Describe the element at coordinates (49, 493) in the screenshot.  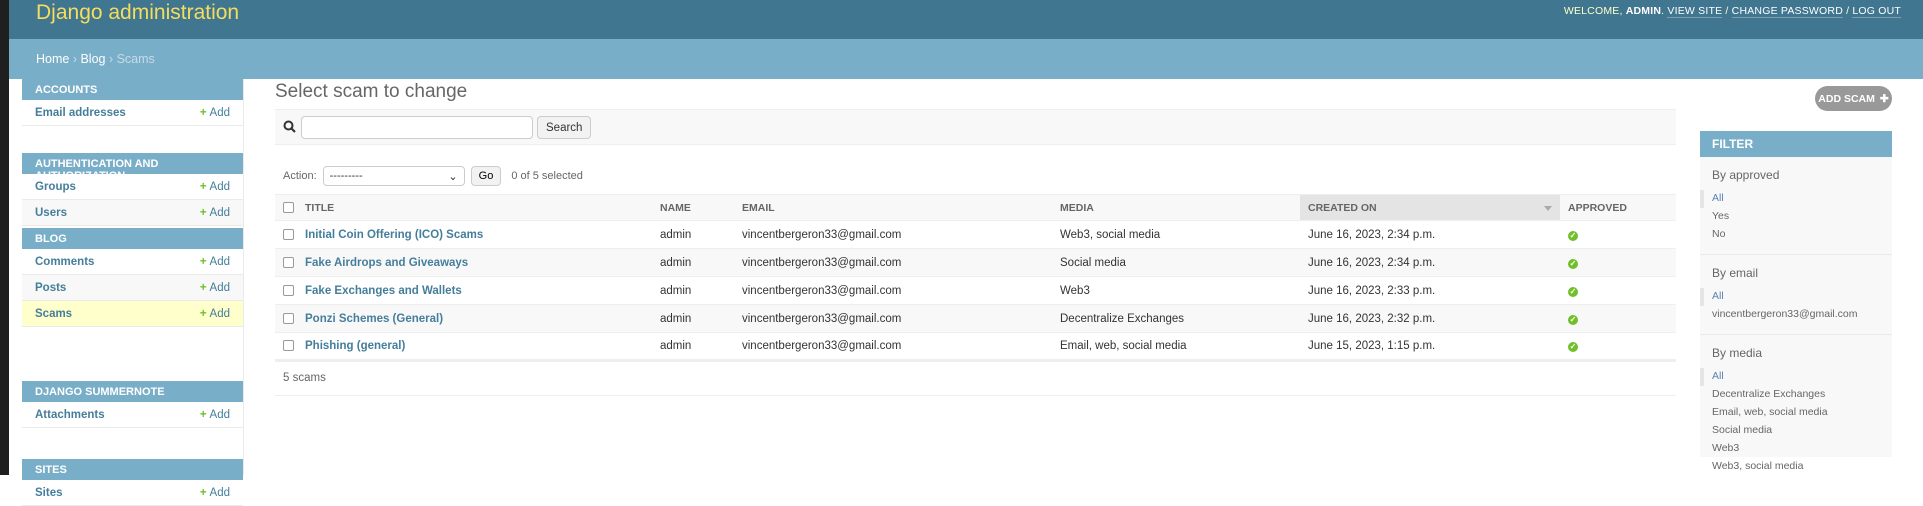
I see `sidebar-item-label: Sites` at that location.